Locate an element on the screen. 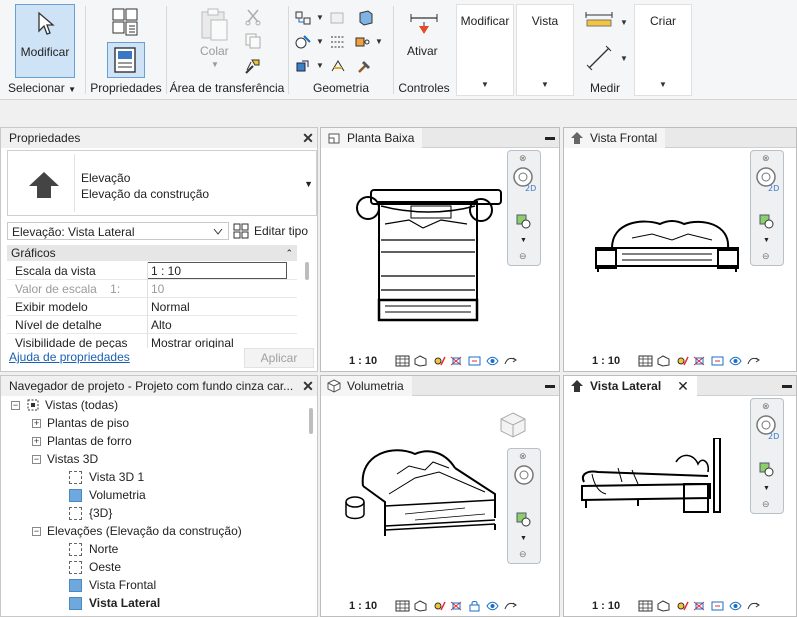  cope-icon is located at coordinates (303, 18).